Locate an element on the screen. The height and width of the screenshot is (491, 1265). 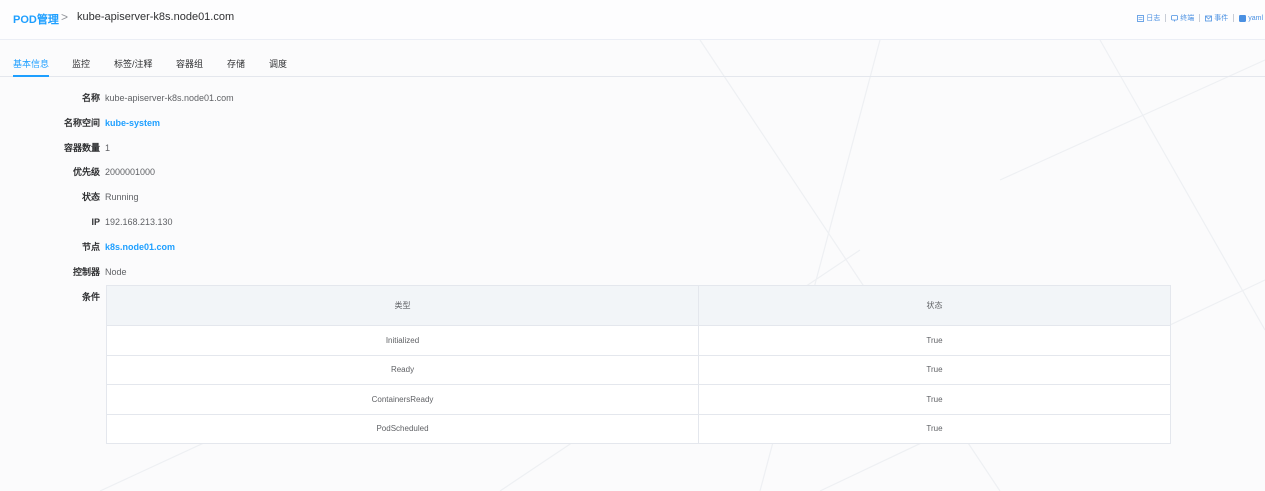
terminal-icon is located at coordinates (1175, 17).